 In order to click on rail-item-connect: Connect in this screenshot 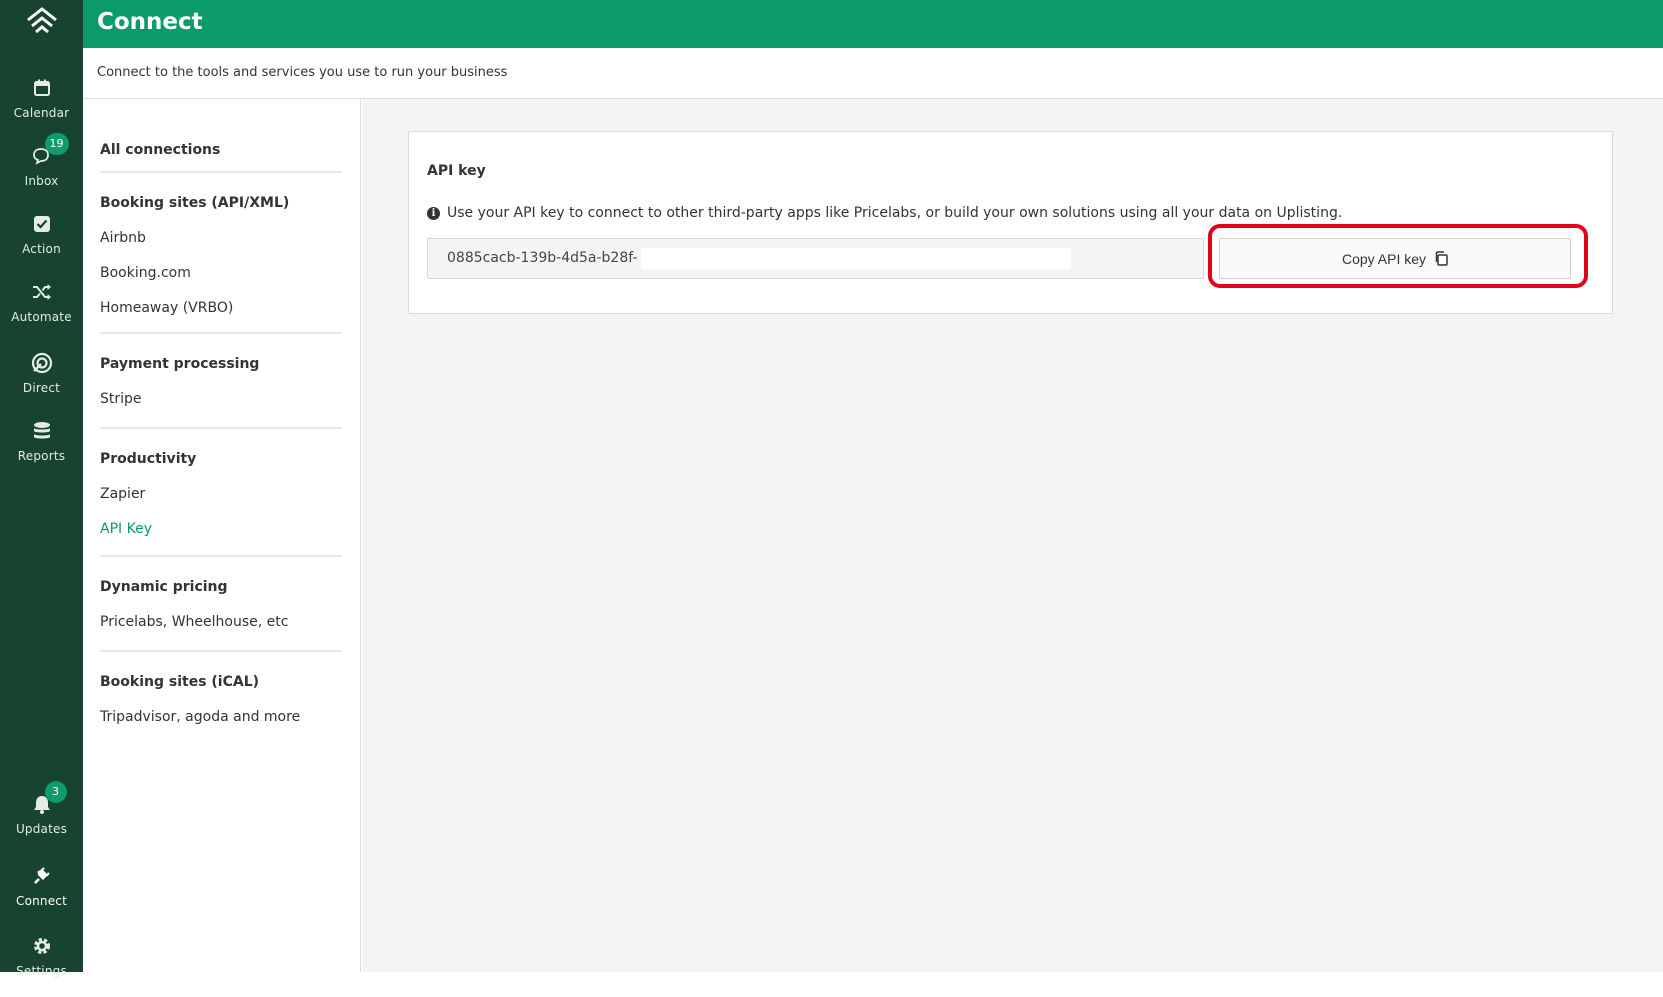, I will do `click(41, 896)`.